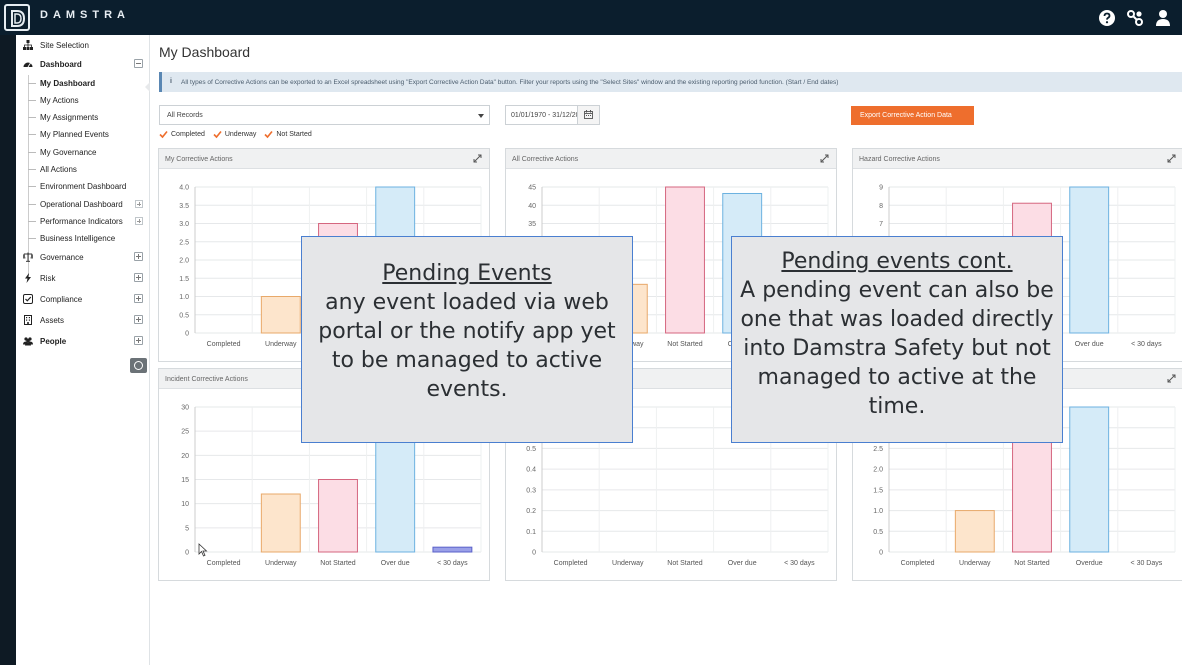 The height and width of the screenshot is (665, 1182). Describe the element at coordinates (82, 134) in the screenshot. I see `sidebar-item-my-planned-events: My Planned Events` at that location.